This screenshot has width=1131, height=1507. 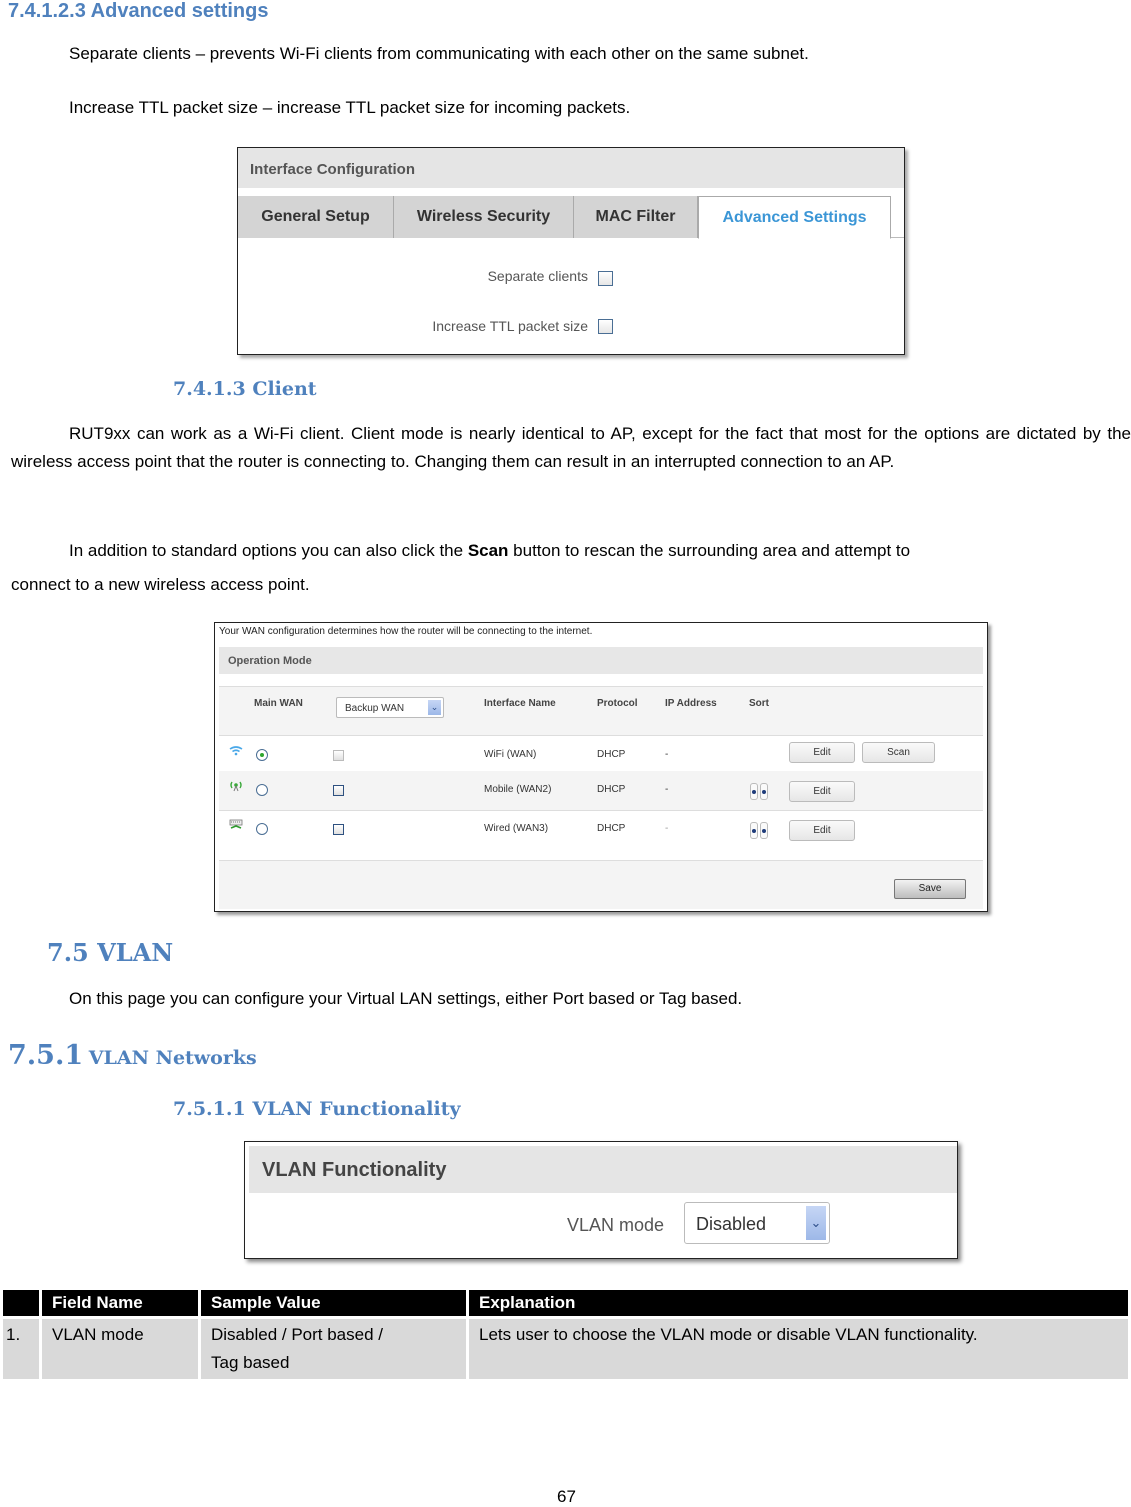 What do you see at coordinates (516, 828) in the screenshot?
I see `interface-name: Wired (WAN3)` at bounding box center [516, 828].